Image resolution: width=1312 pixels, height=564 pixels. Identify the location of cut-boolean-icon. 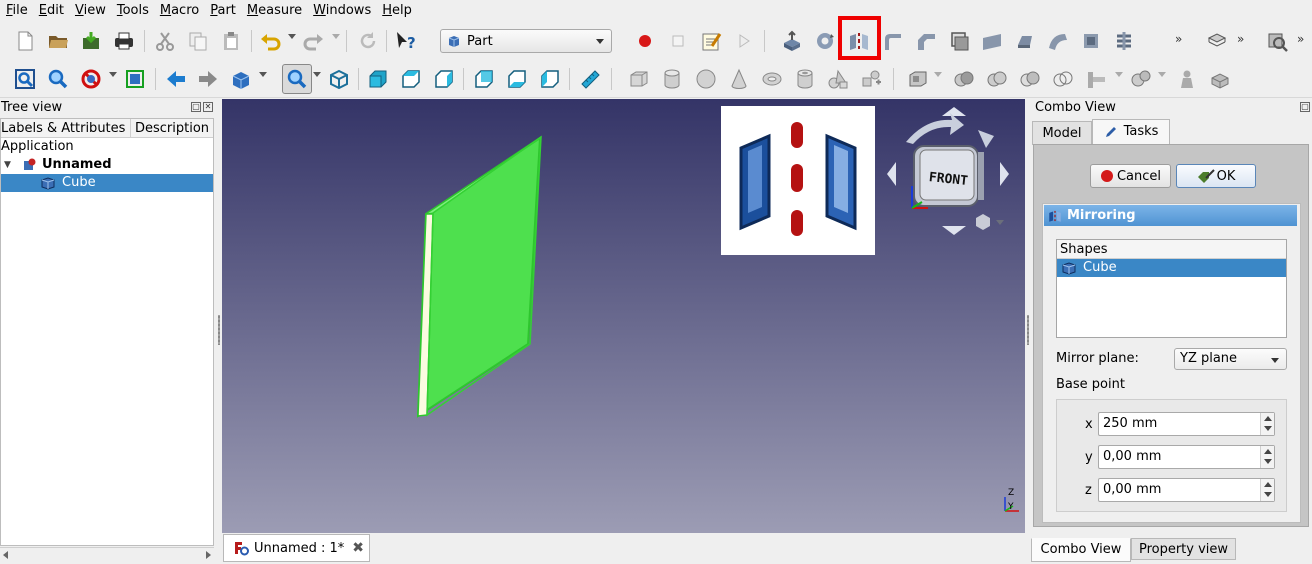
(964, 79).